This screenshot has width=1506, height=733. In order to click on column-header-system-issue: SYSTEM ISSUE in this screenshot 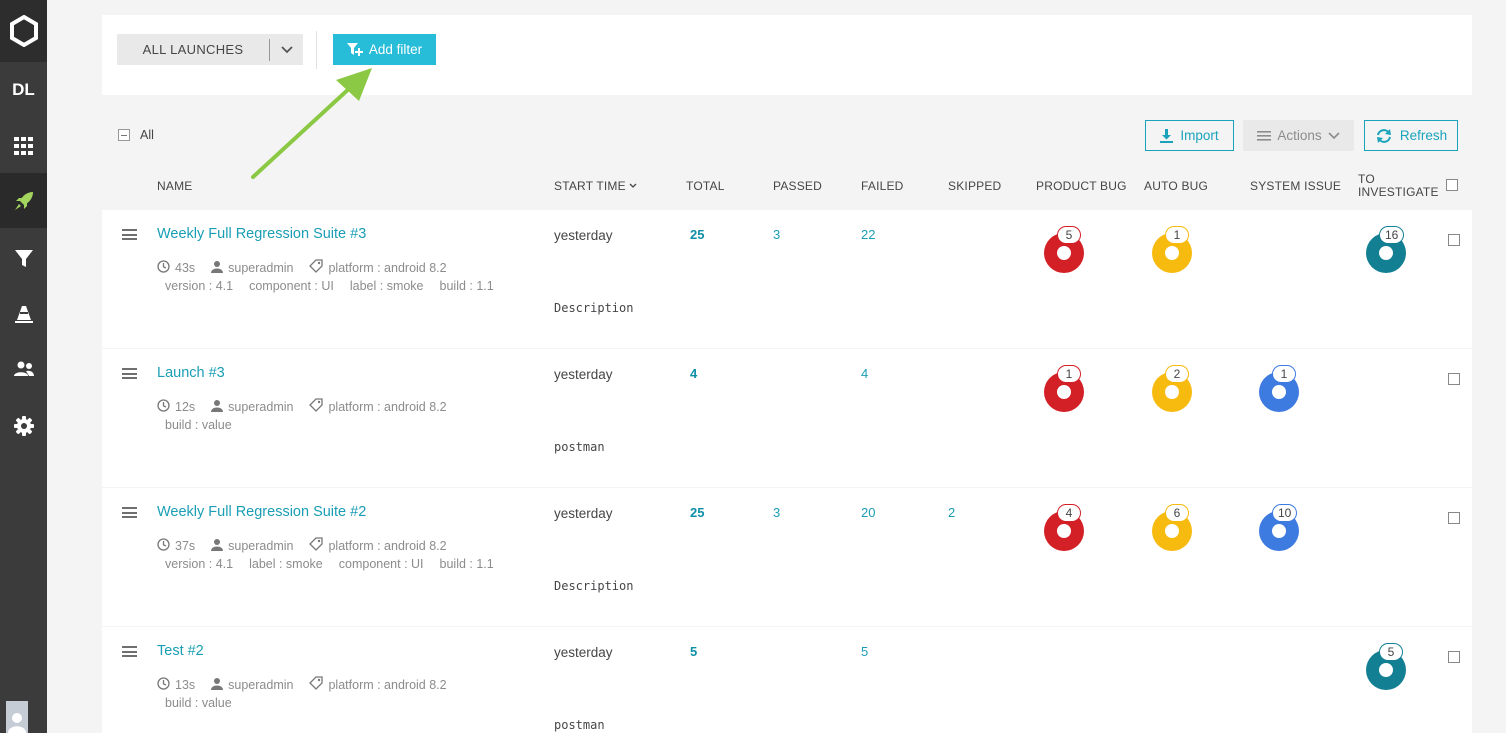, I will do `click(1295, 186)`.